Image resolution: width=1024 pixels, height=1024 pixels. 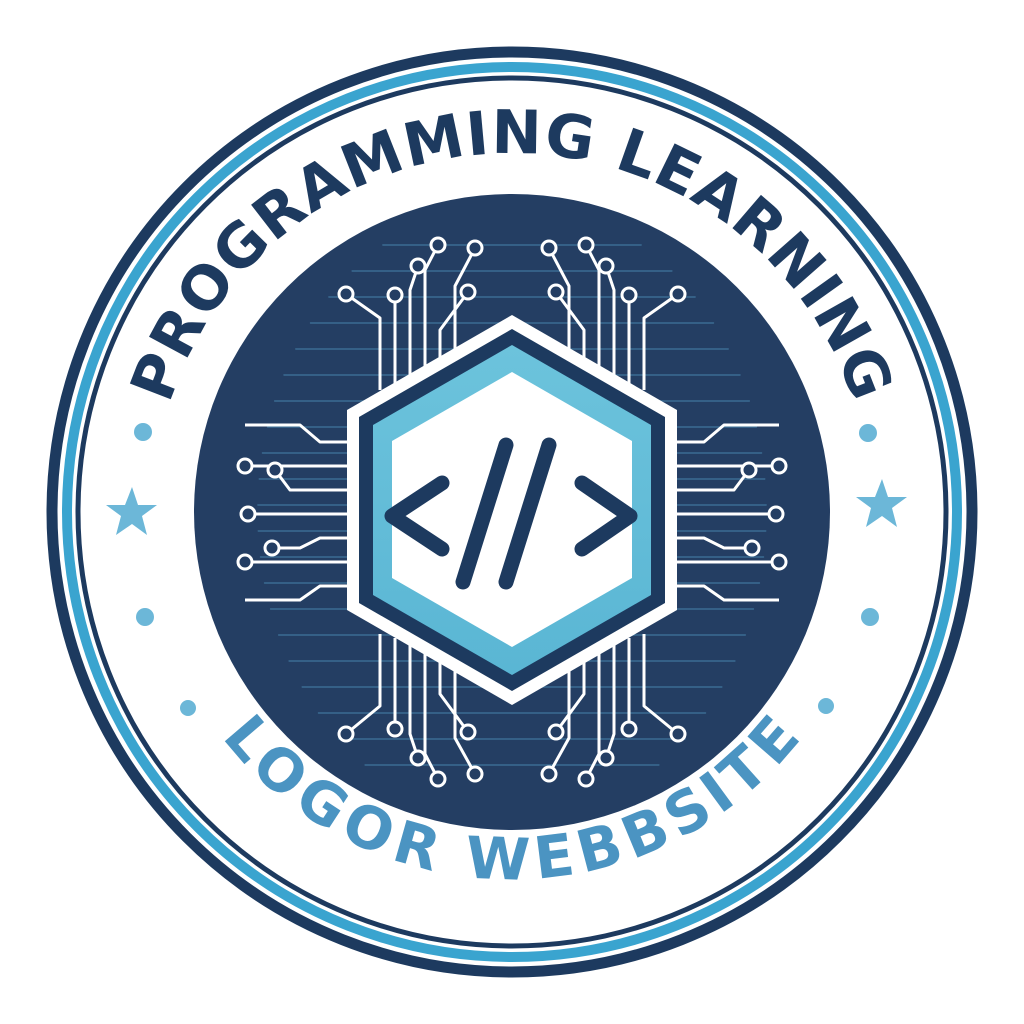 What do you see at coordinates (868, 433) in the screenshot?
I see `right-dot-upper` at bounding box center [868, 433].